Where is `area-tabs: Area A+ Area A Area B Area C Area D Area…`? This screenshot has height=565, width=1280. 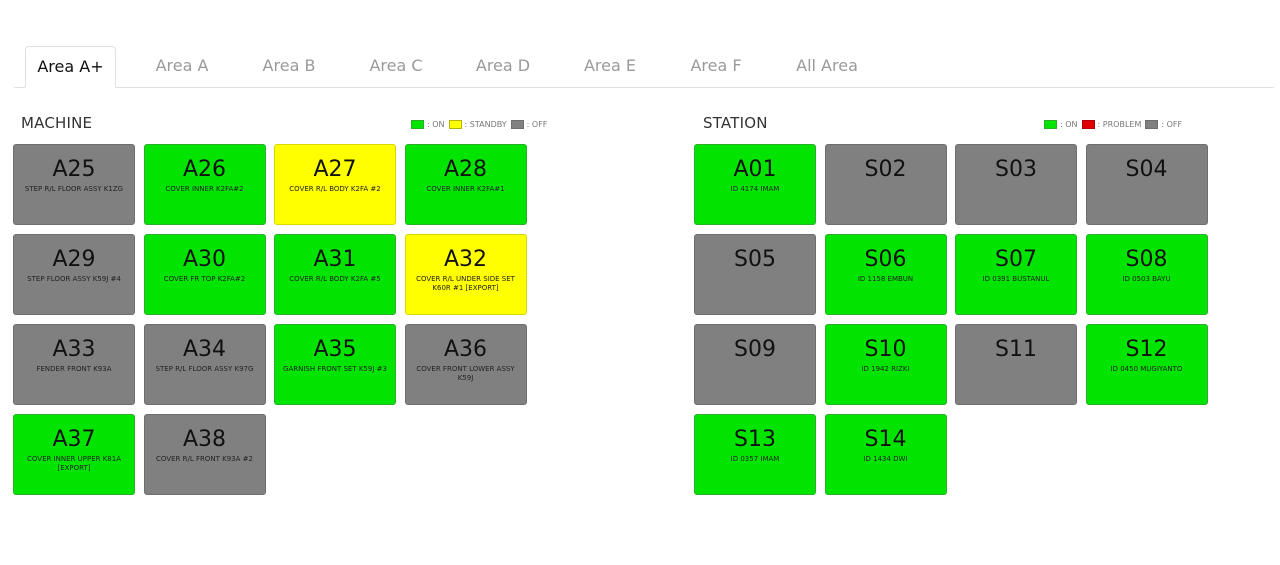 area-tabs: Area A+ Area A Area B Area C Area D Area… is located at coordinates (644, 67).